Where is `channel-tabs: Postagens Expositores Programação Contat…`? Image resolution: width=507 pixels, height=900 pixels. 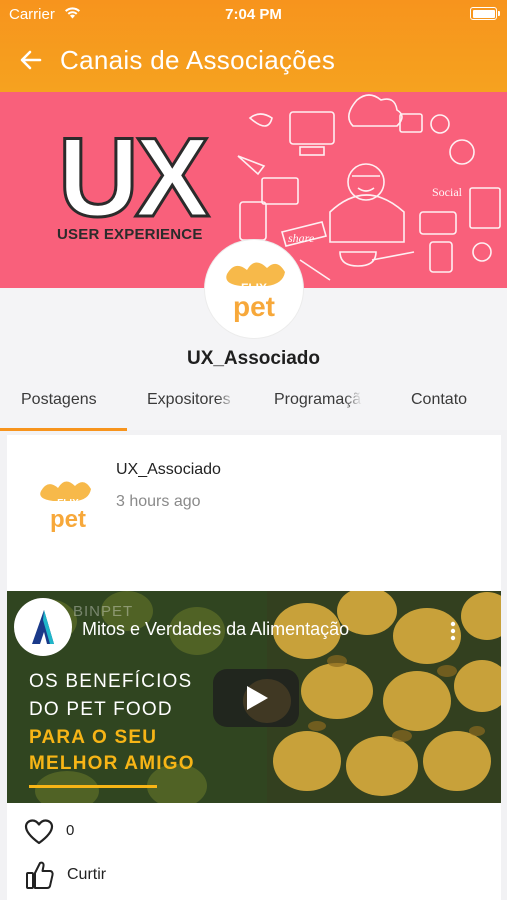 channel-tabs: Postagens Expositores Programação Contat… is located at coordinates (253, 409).